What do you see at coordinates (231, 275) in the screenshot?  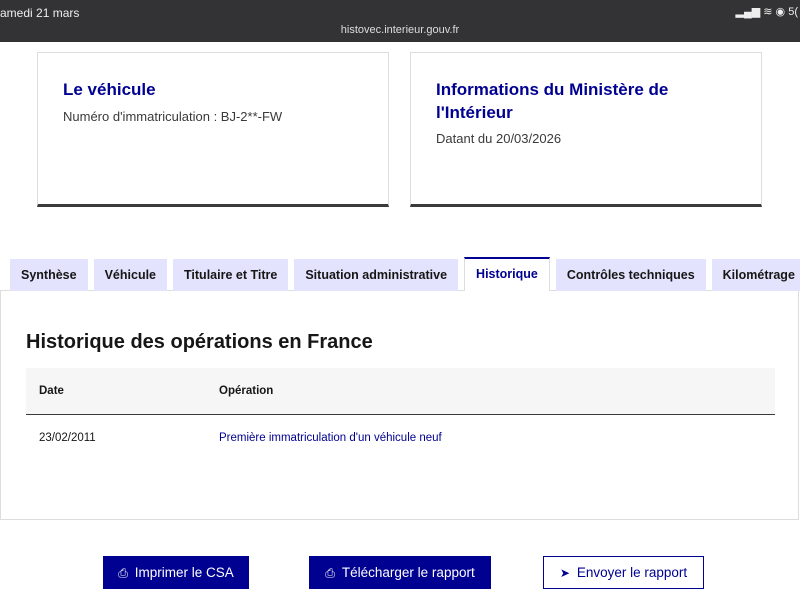 I see `tab-titulaire: Titulaire et Titre` at bounding box center [231, 275].